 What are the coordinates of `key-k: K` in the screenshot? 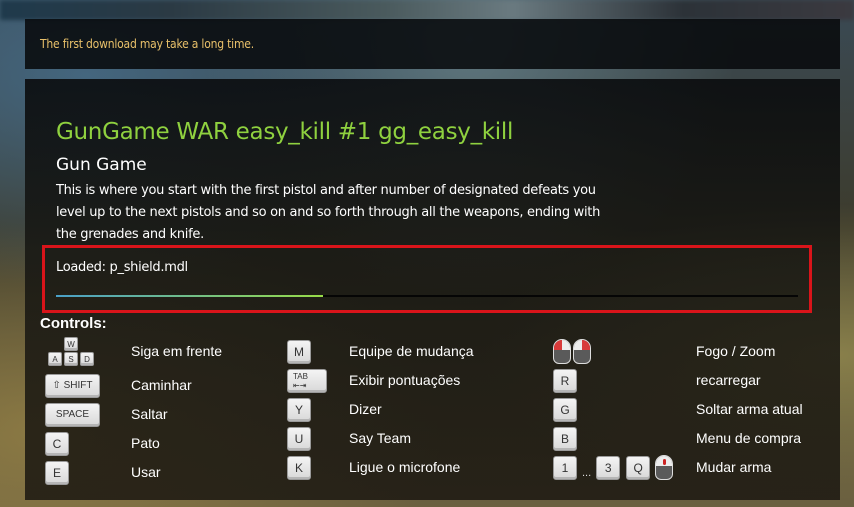 It's located at (299, 467).